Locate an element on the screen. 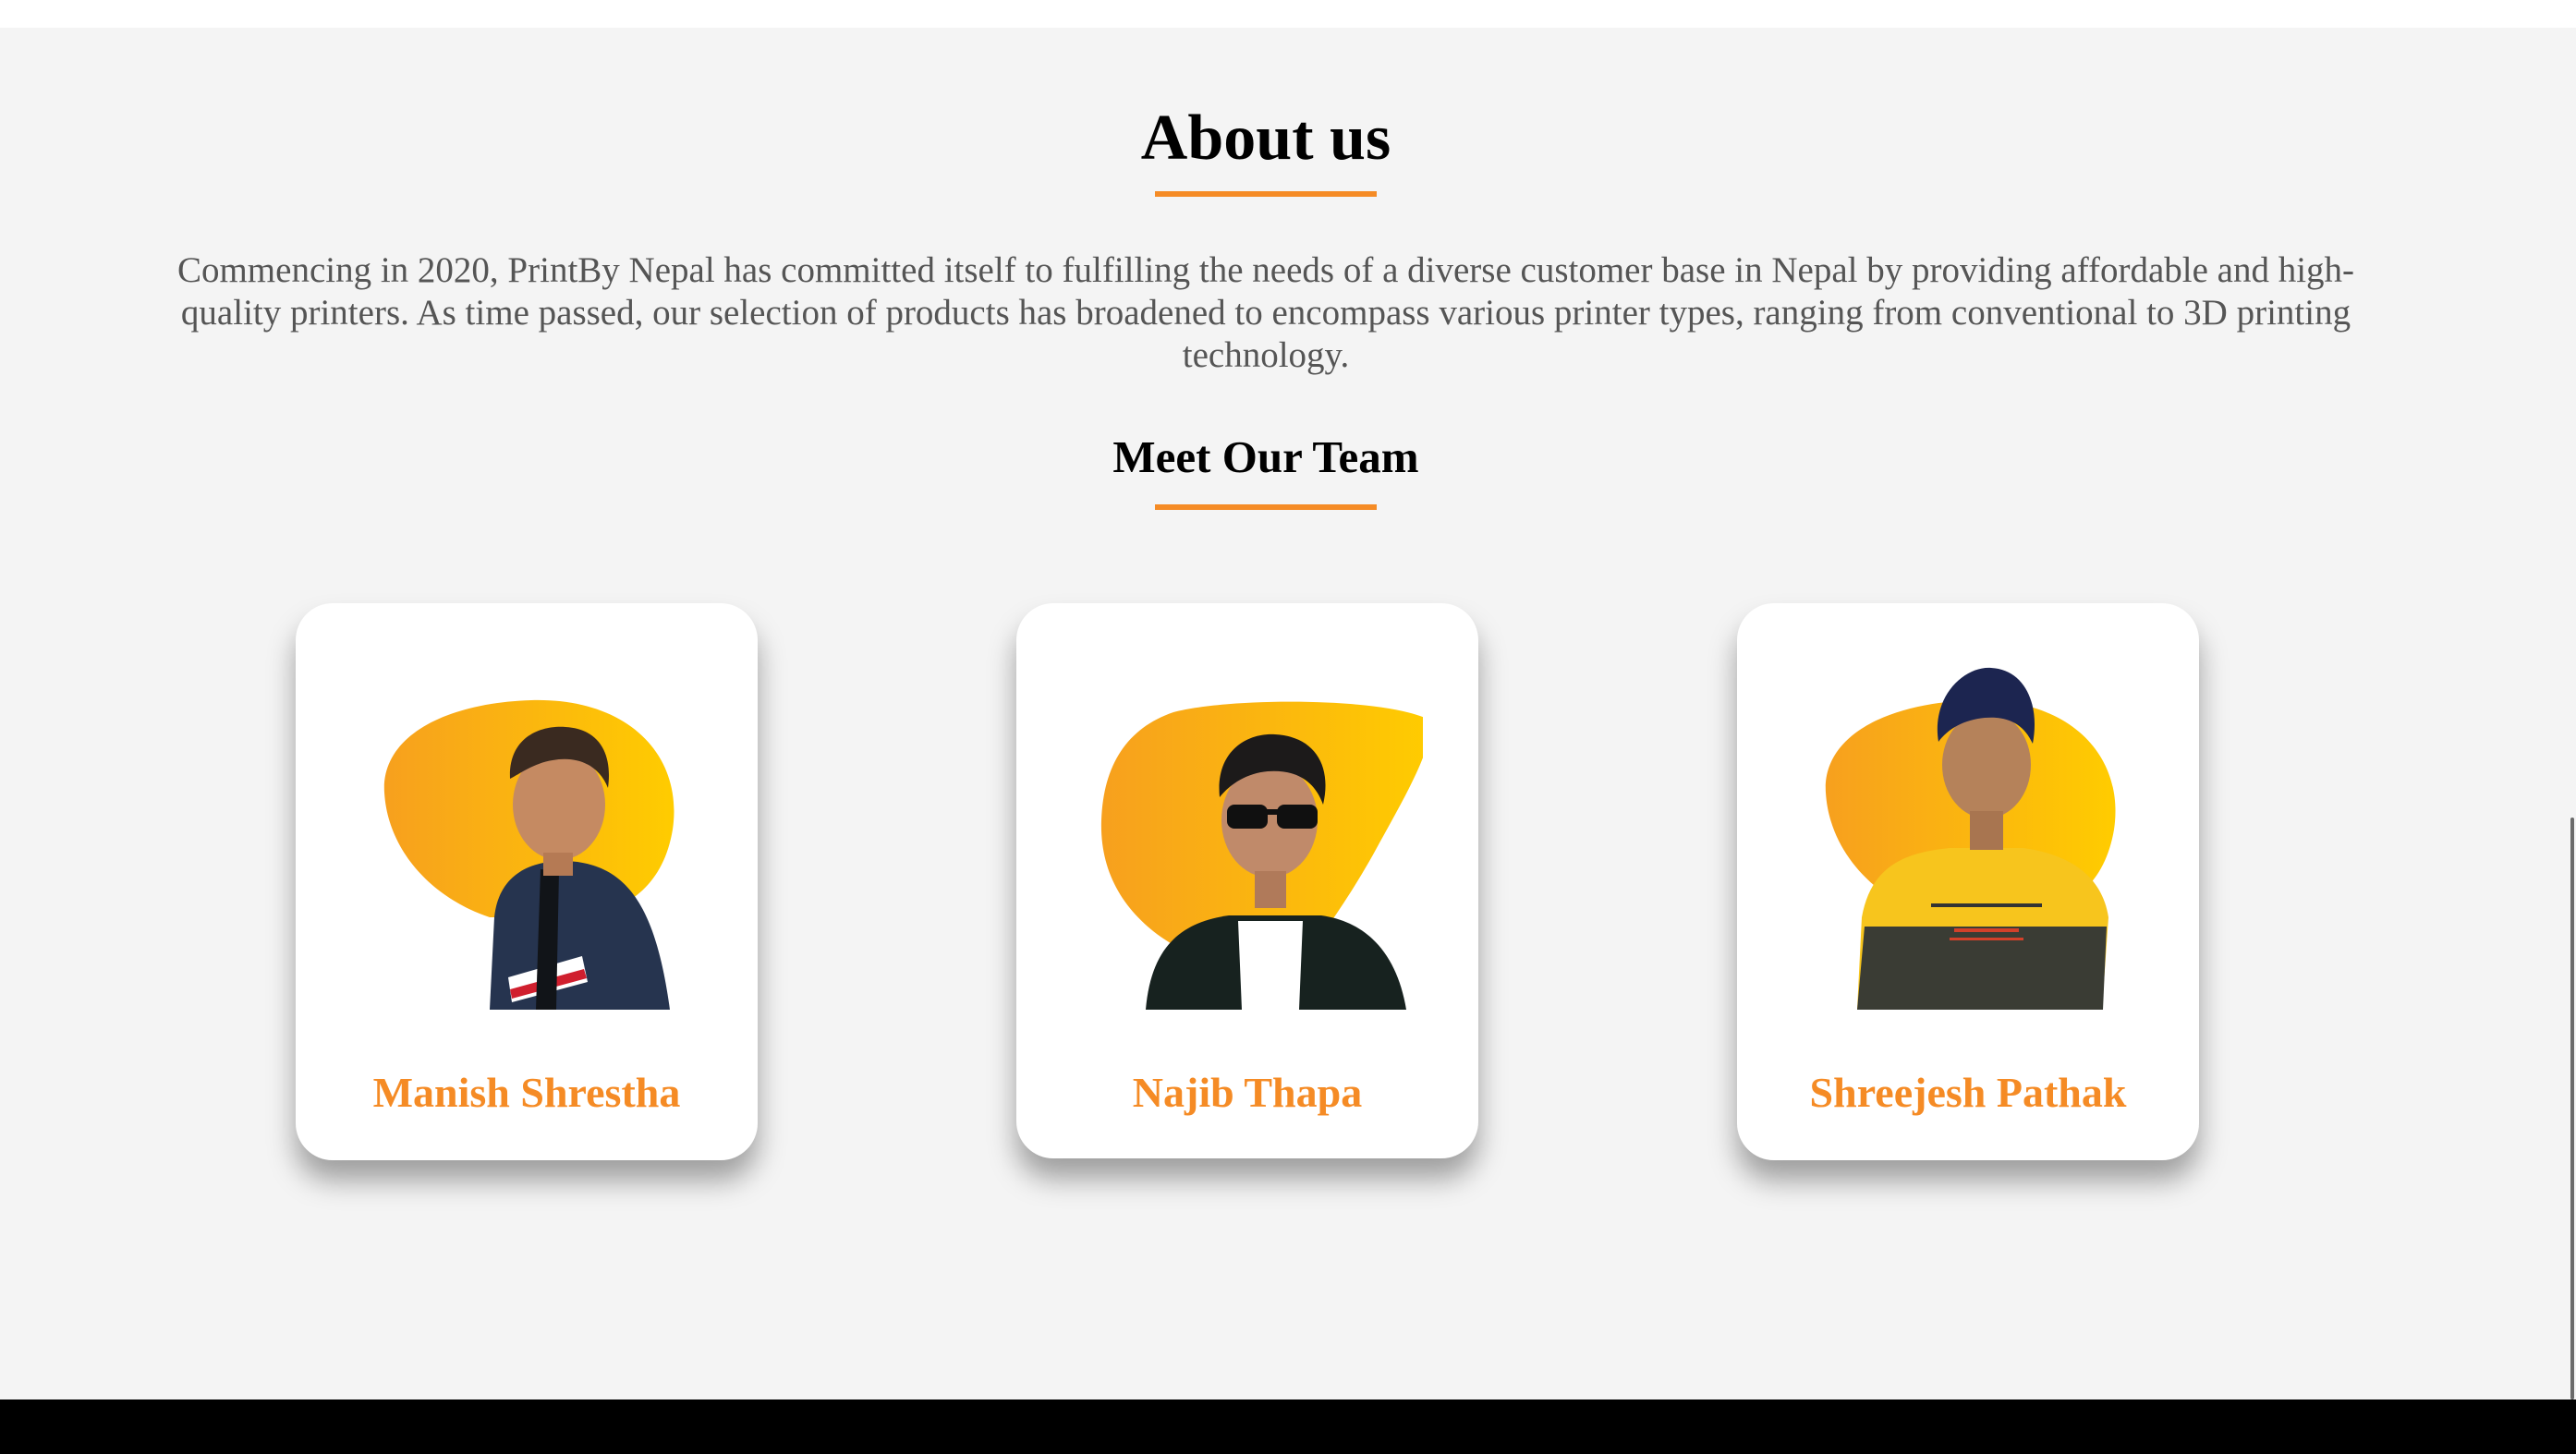 The width and height of the screenshot is (2576, 1454). team-title: Meet Our Team is located at coordinates (1265, 456).